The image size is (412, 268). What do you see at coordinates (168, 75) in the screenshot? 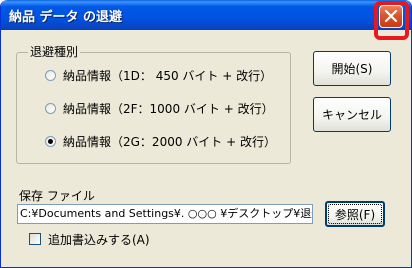
I see `radio-option-label: 納品情報（1D： 450 バイト + 改行）` at bounding box center [168, 75].